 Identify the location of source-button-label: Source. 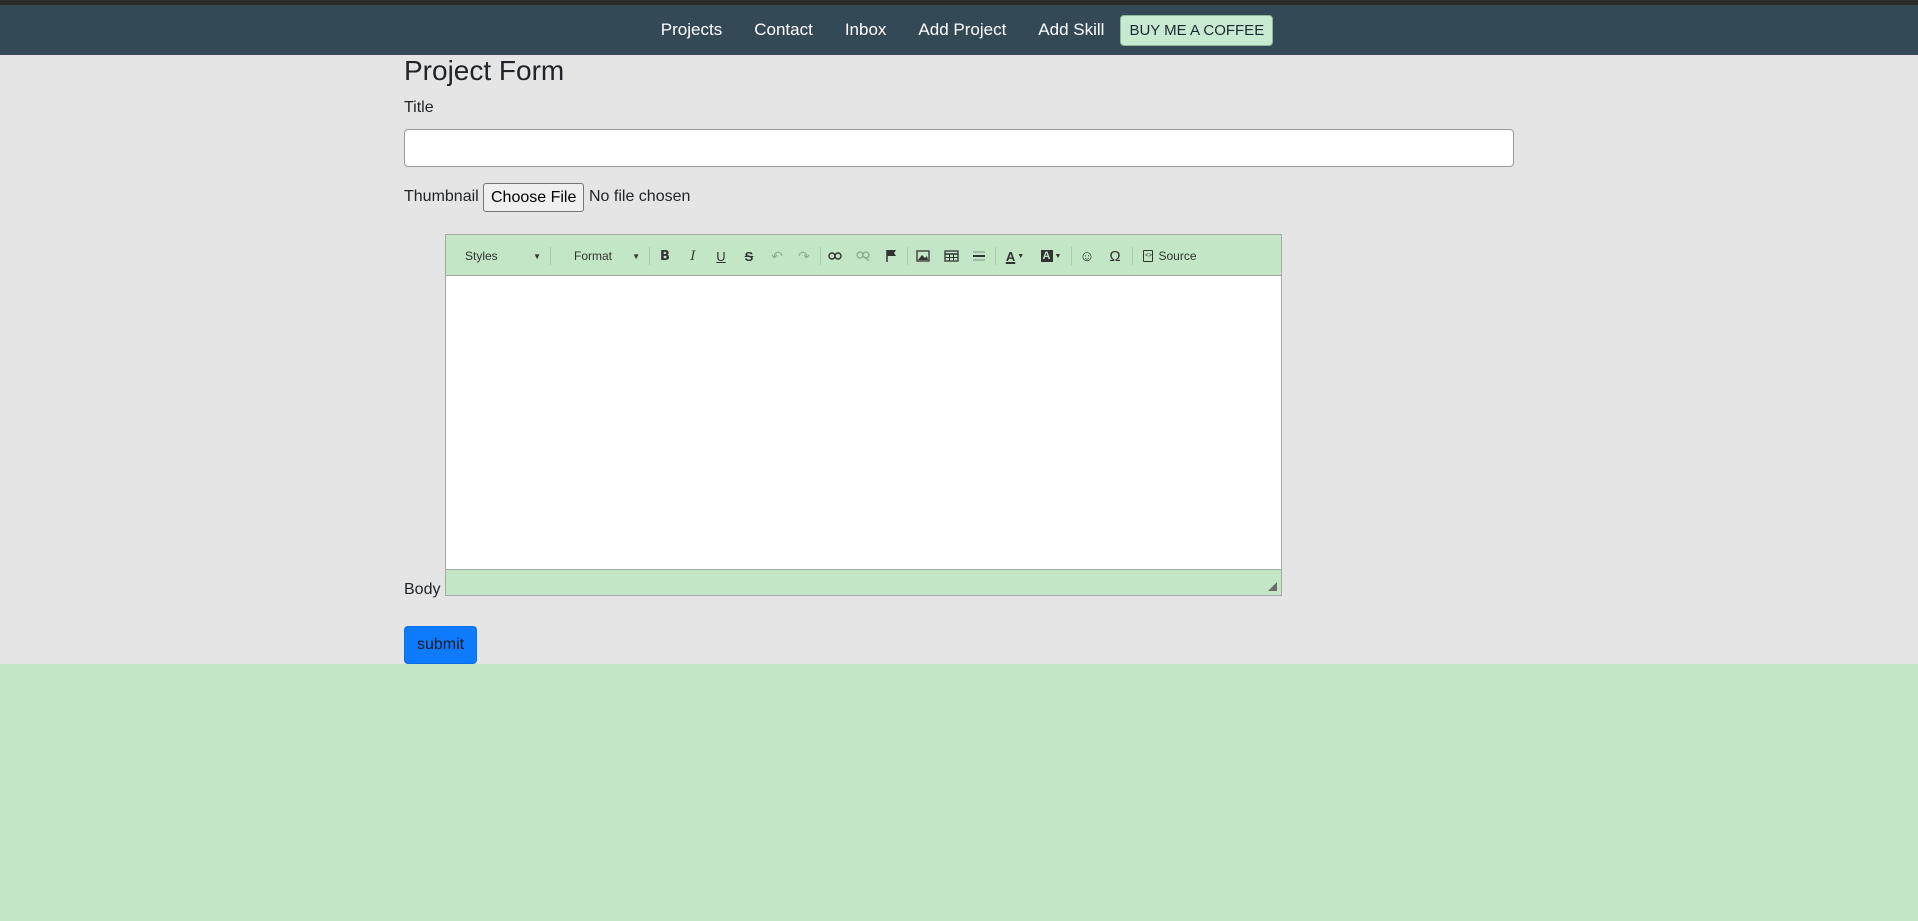
(1177, 256).